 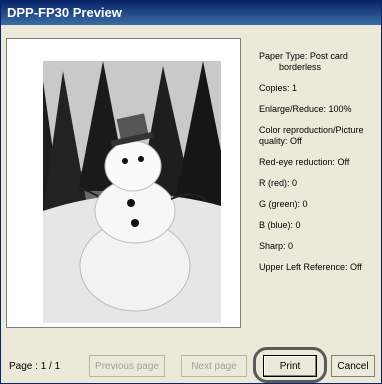 I want to click on previous-page-button: Previous page, so click(x=127, y=366).